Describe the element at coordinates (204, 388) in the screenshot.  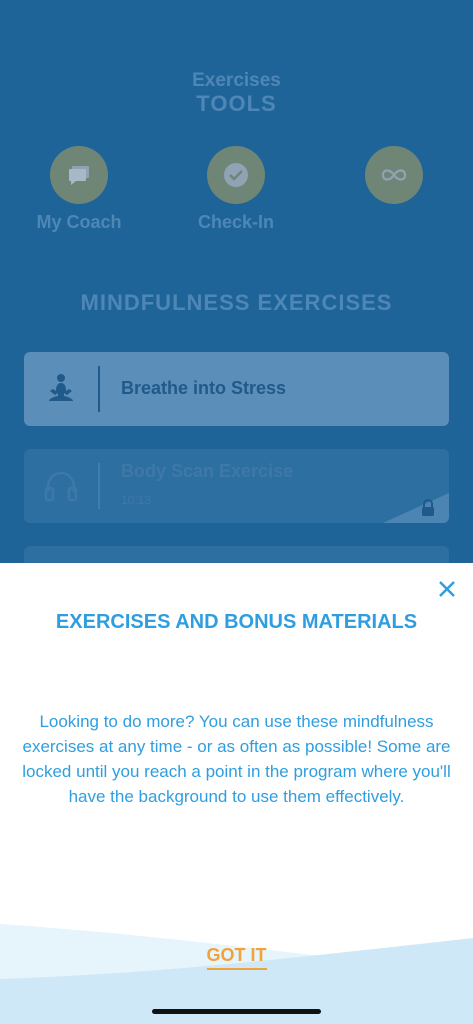
I see `exercise-title: Breathe into Stress` at that location.